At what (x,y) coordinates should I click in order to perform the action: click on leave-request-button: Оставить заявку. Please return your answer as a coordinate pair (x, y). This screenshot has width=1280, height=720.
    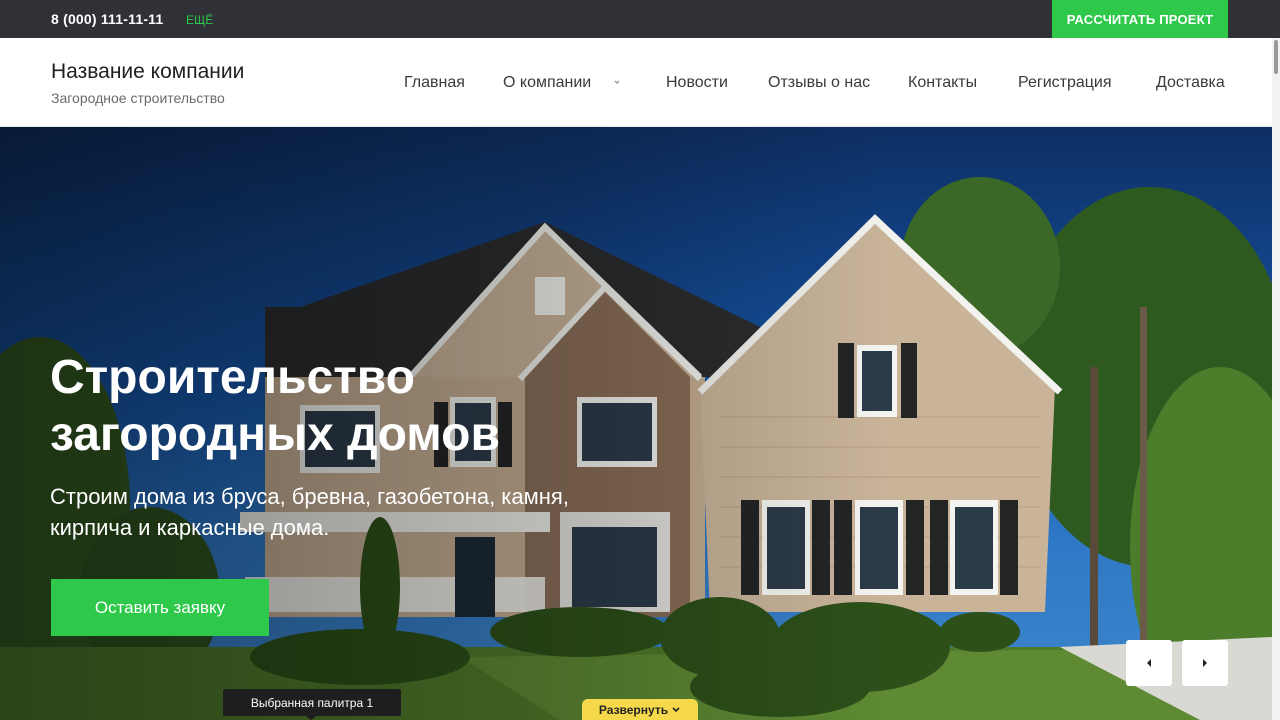
    Looking at the image, I should click on (160, 607).